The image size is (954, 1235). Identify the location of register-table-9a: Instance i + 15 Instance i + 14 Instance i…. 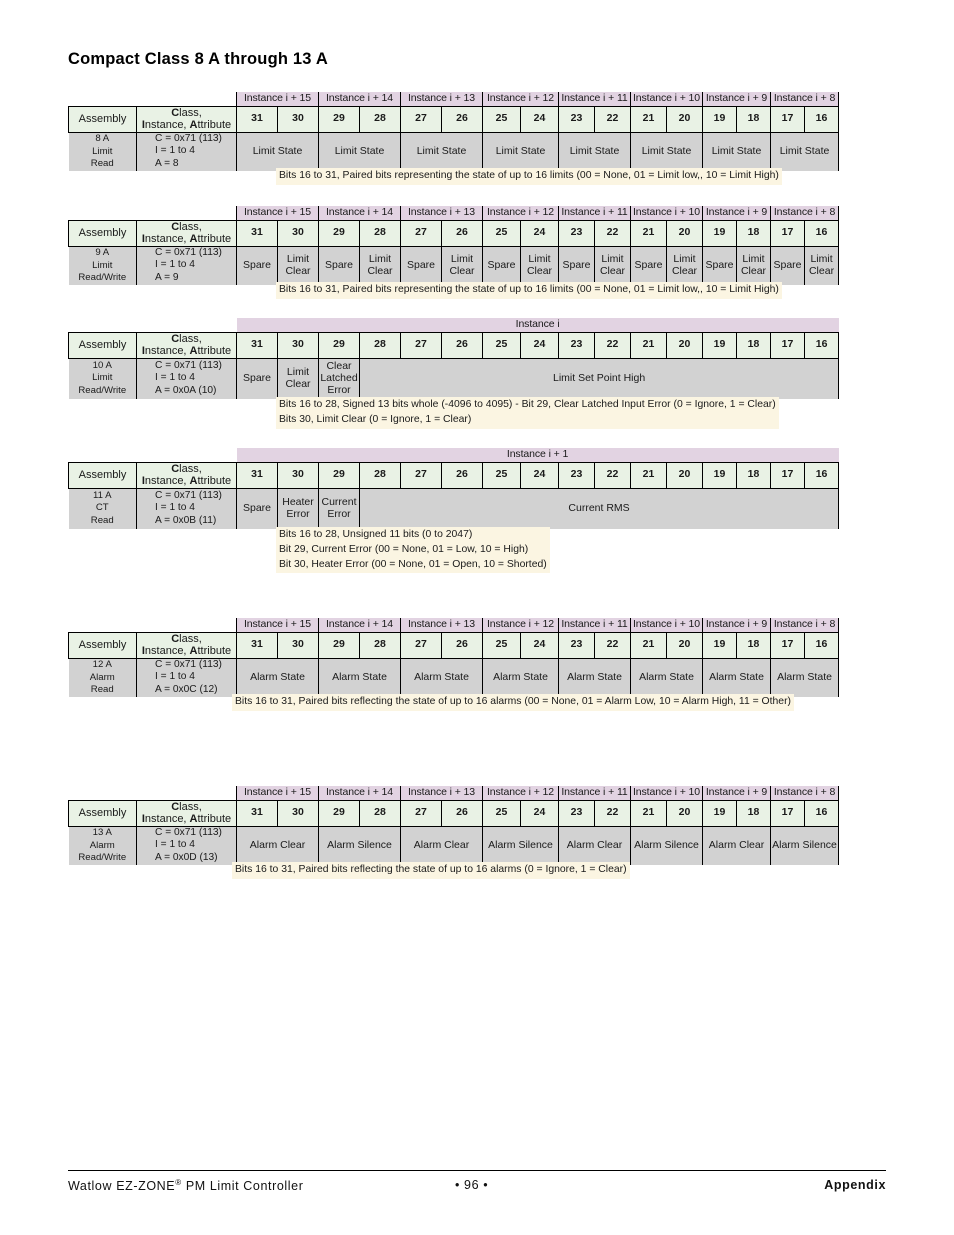
(454, 245).